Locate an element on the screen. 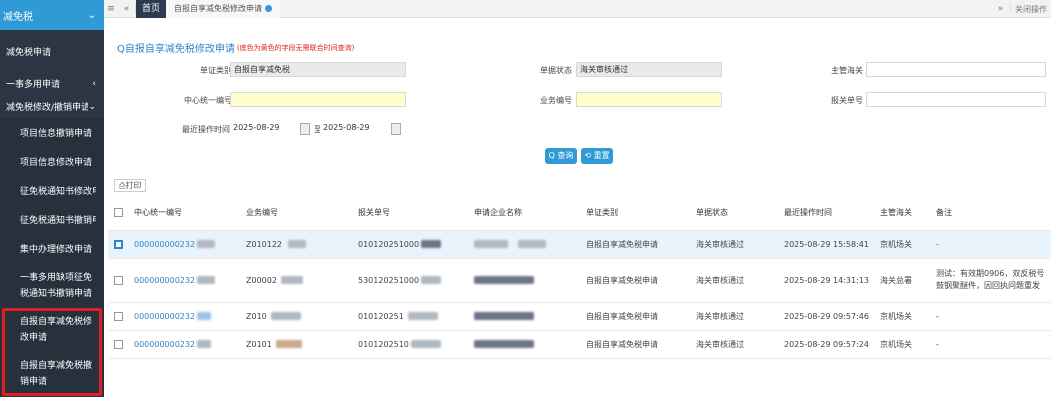 Image resolution: width=1051 pixels, height=397 pixels. date-from-input: 2025-08-29 is located at coordinates (258, 128).